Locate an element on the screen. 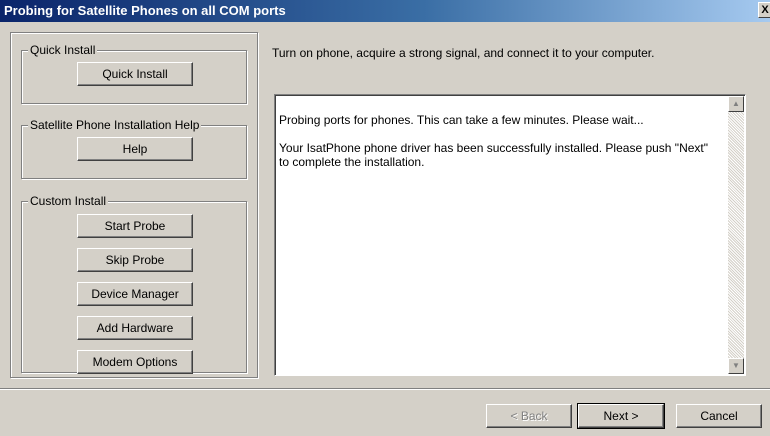  scroll-down-arrow-icon: ▼ is located at coordinates (736, 366).